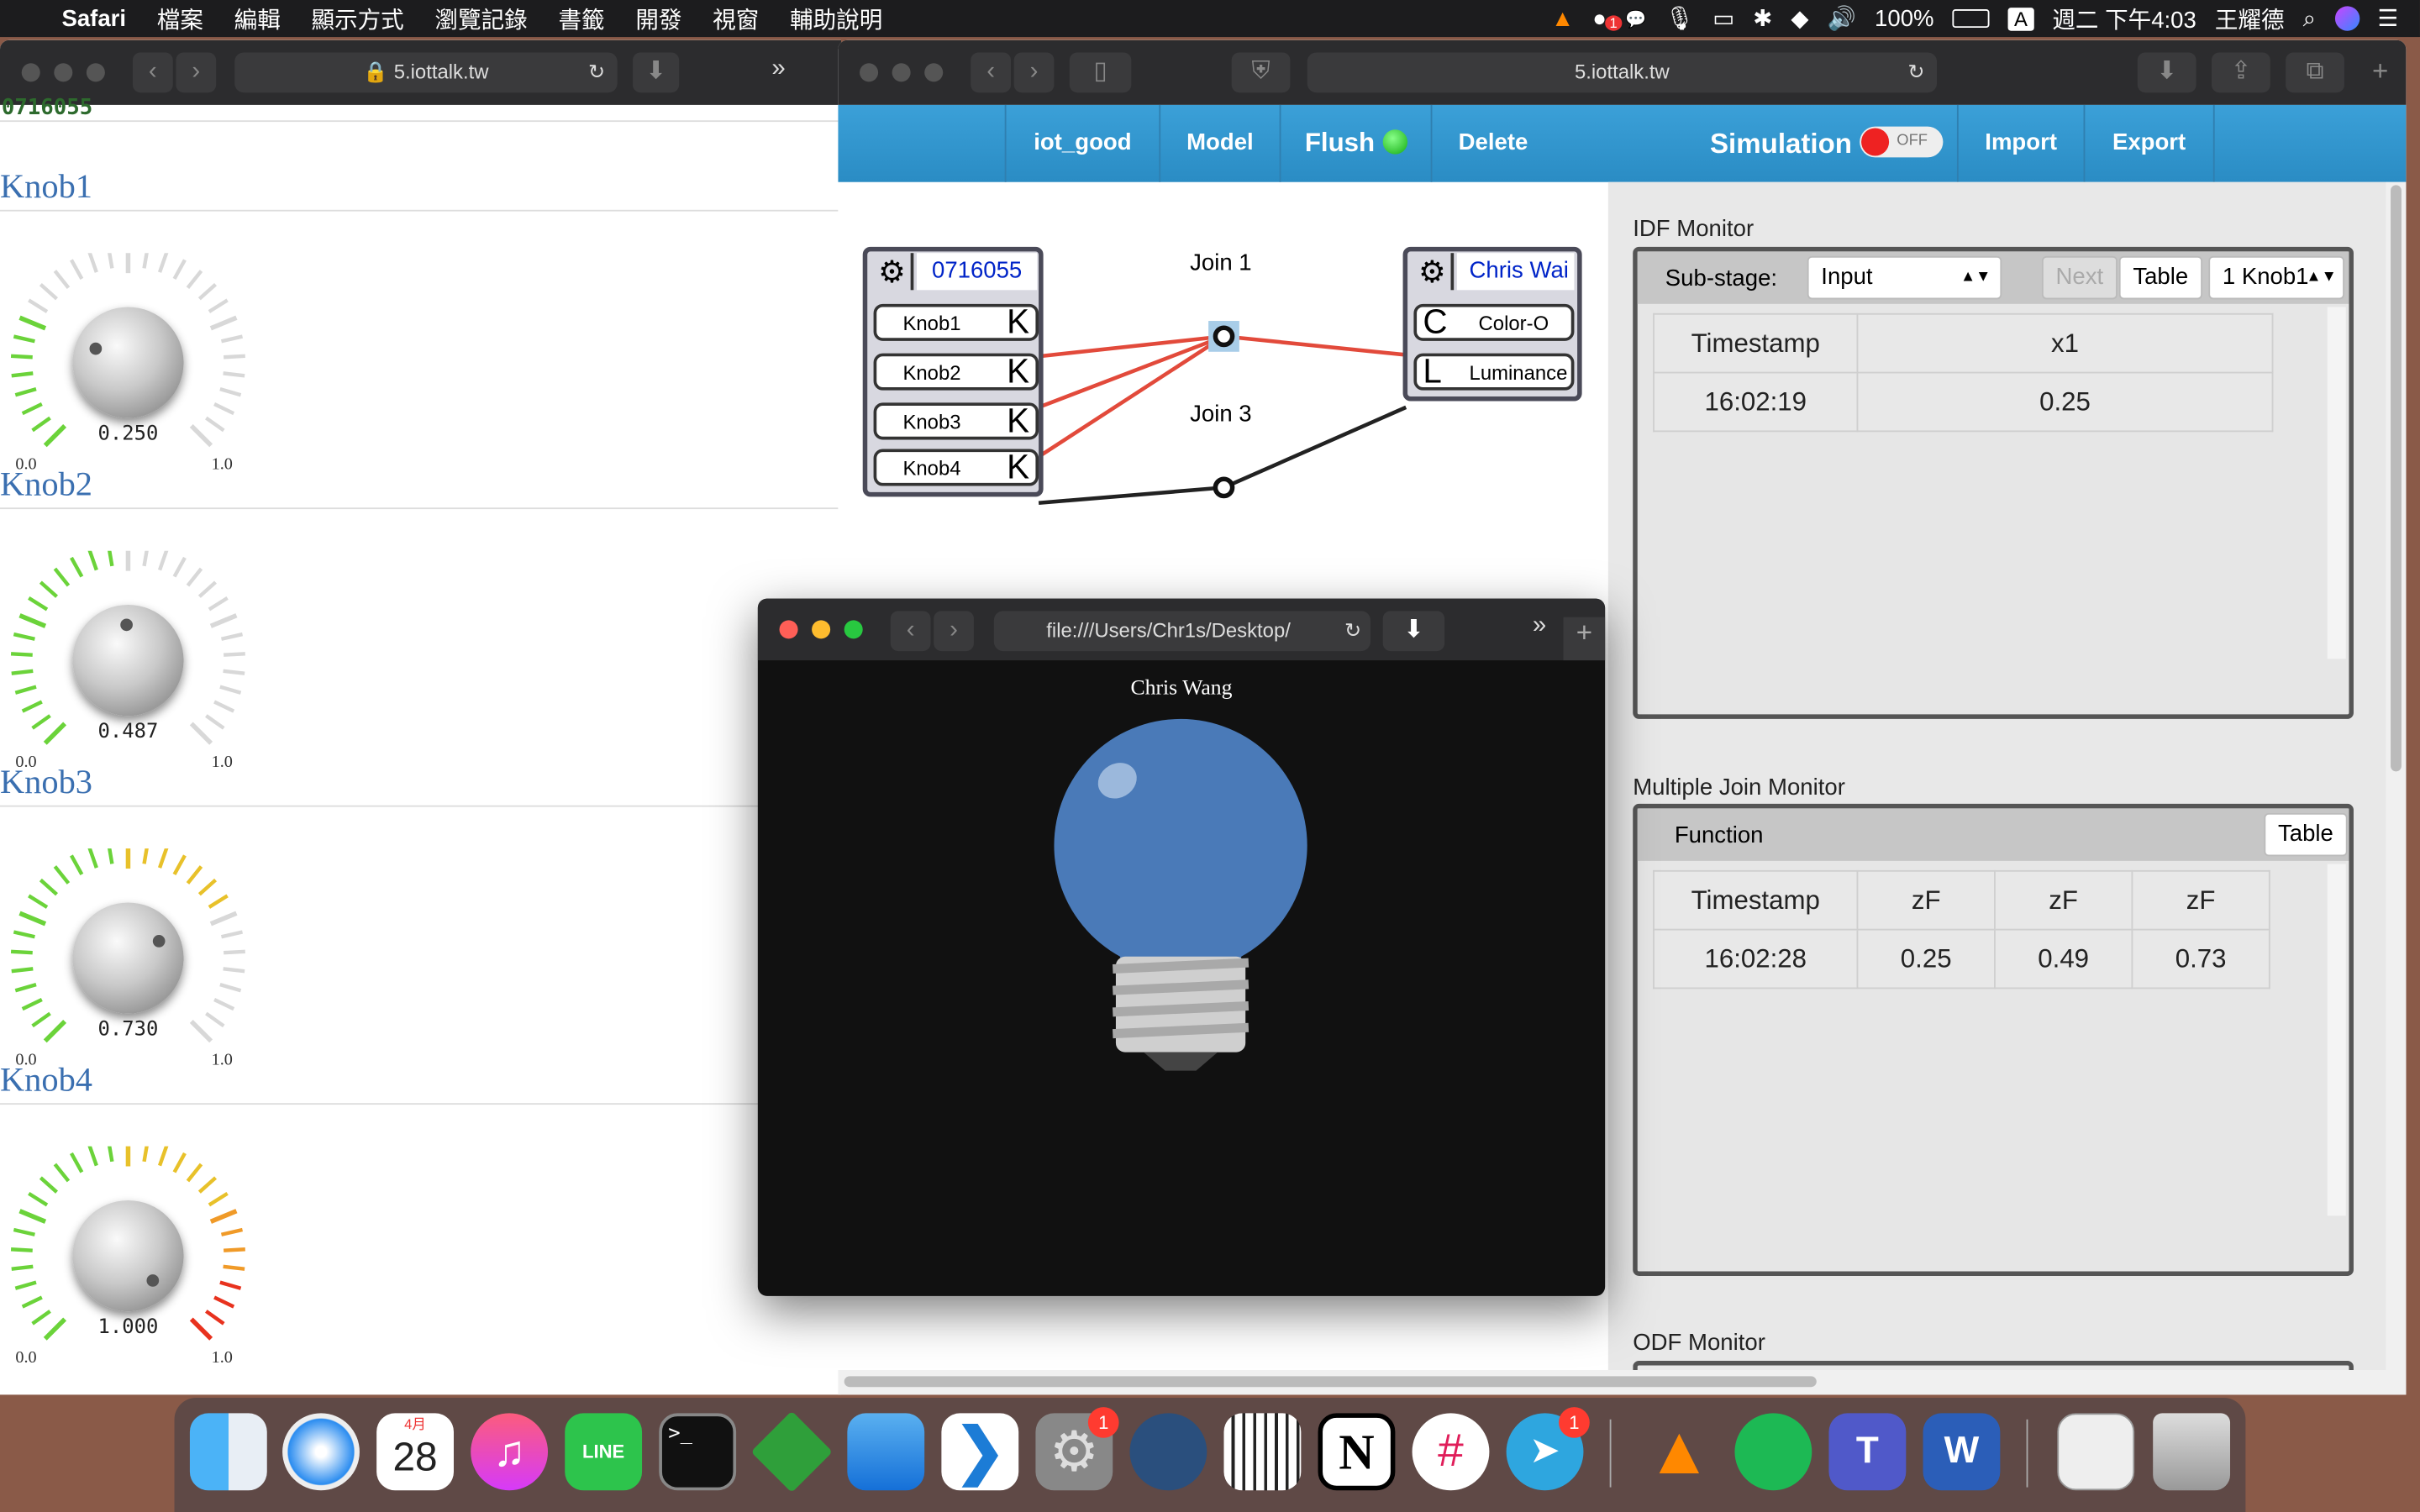 The width and height of the screenshot is (2420, 1512). What do you see at coordinates (1357, 1452) in the screenshot?
I see `dock-notion-icon: N` at bounding box center [1357, 1452].